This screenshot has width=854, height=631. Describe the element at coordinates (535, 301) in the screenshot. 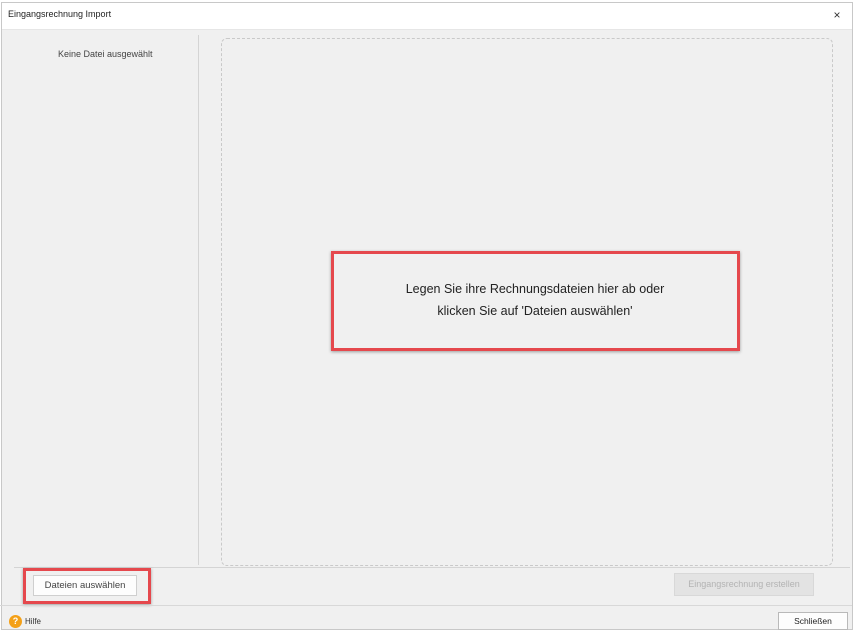

I see `highlight-box-drop-text` at that location.